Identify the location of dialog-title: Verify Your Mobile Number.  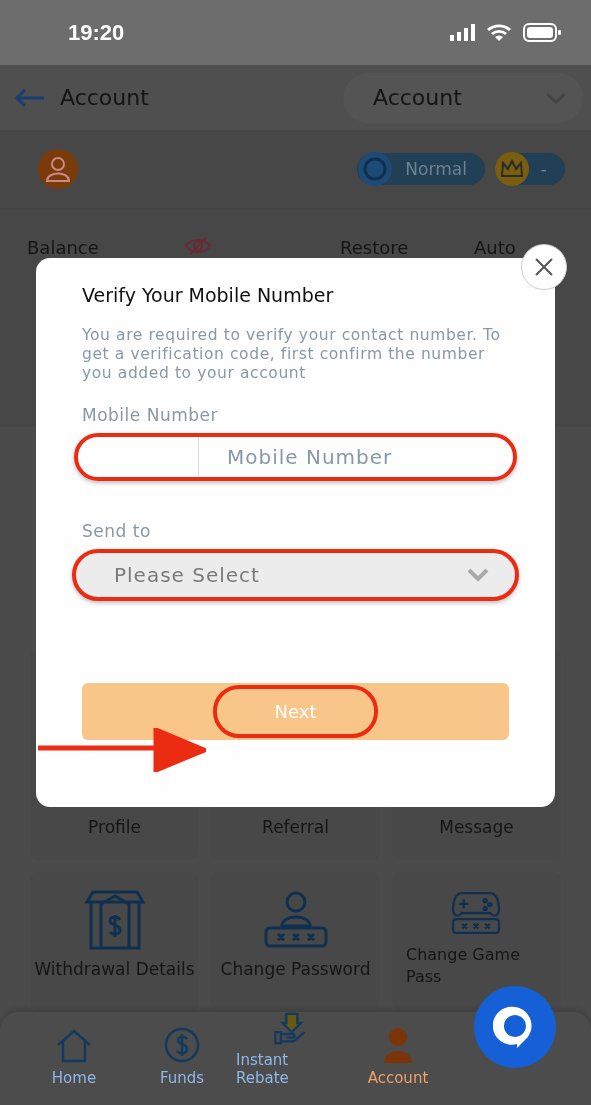
(208, 295).